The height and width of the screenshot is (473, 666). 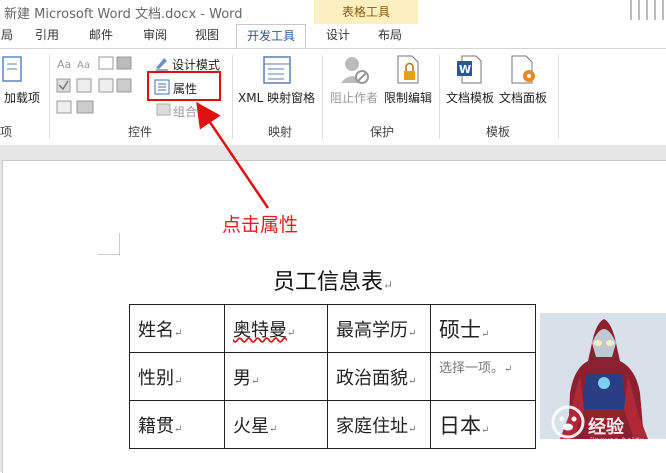 I want to click on tab-developer: 开发工具, so click(x=271, y=36).